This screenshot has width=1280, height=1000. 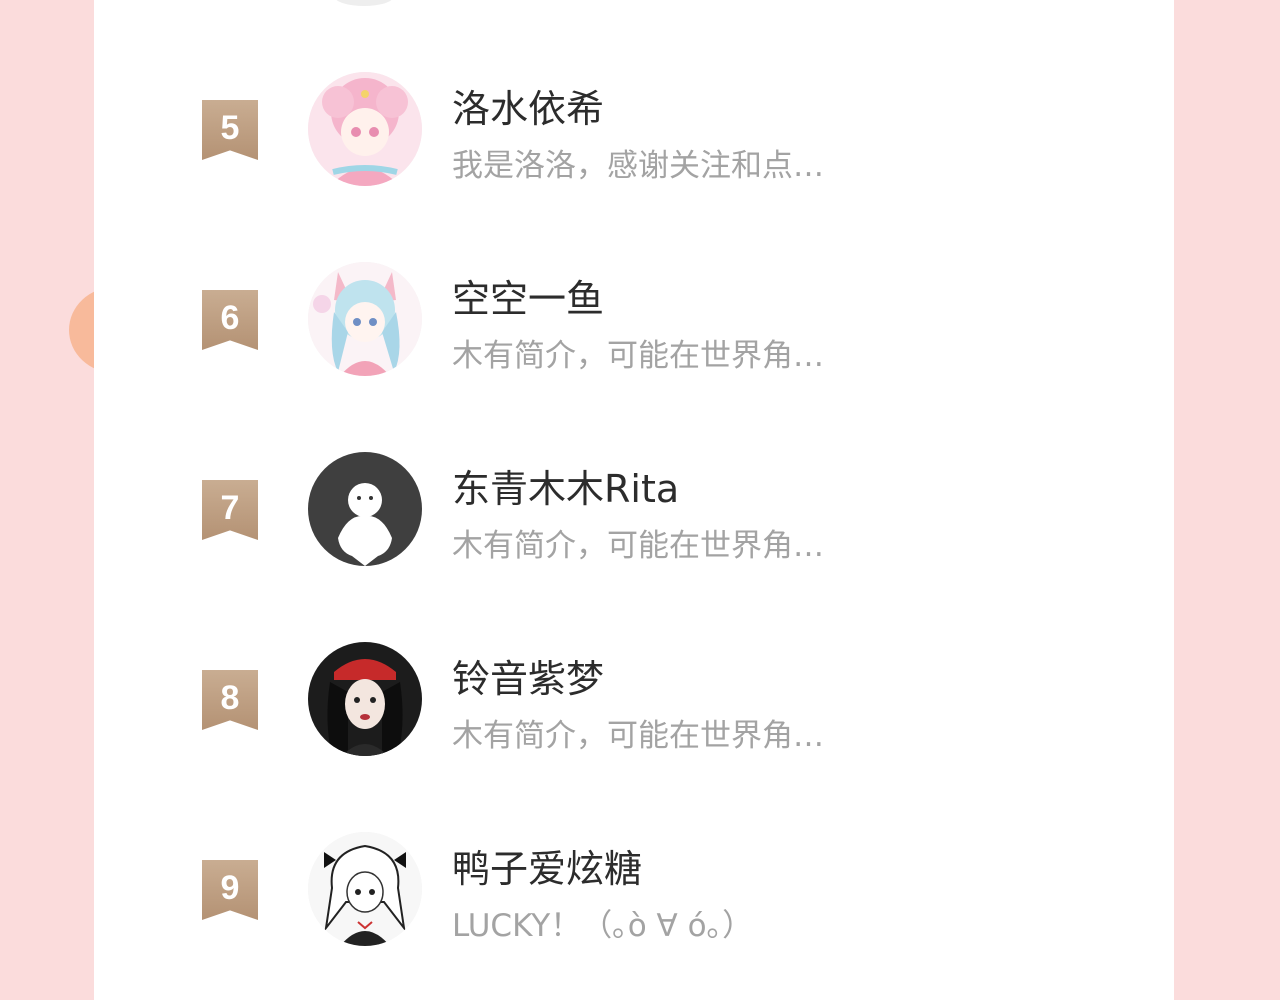 I want to click on user-name: 铃音紫梦, so click(x=528, y=675).